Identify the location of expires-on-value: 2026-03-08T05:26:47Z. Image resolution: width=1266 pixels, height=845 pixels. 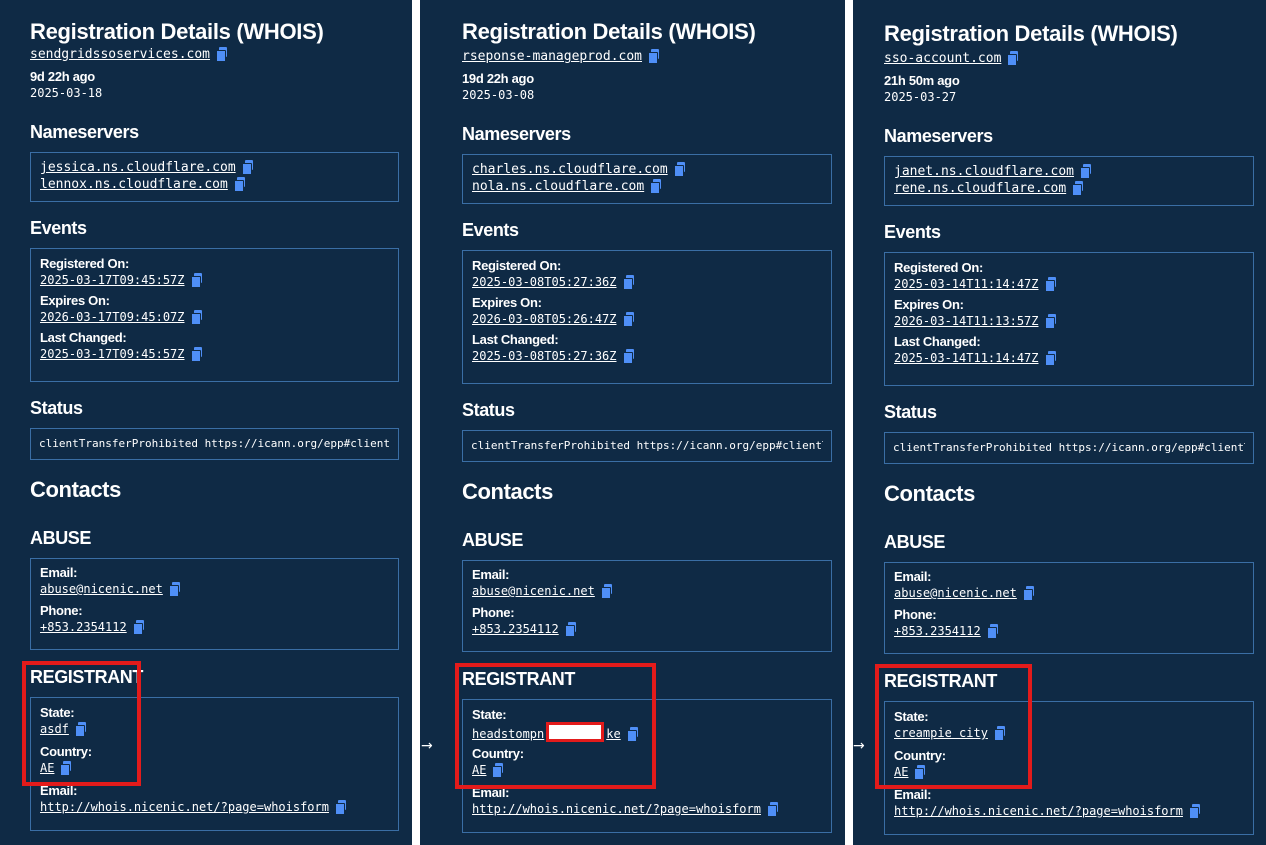
(544, 319).